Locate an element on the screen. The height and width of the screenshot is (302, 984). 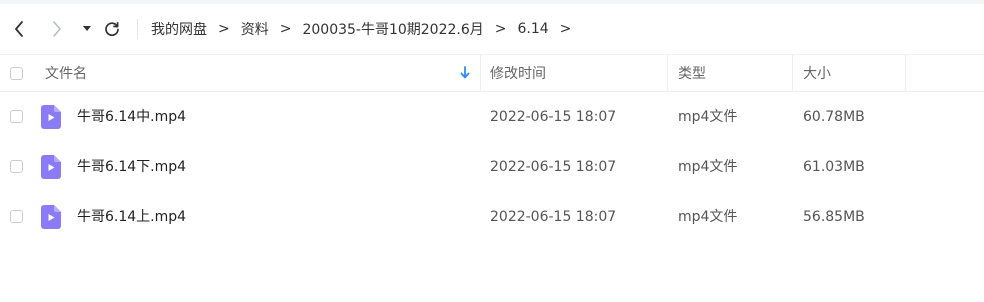
select-all-checkbox is located at coordinates (16, 73).